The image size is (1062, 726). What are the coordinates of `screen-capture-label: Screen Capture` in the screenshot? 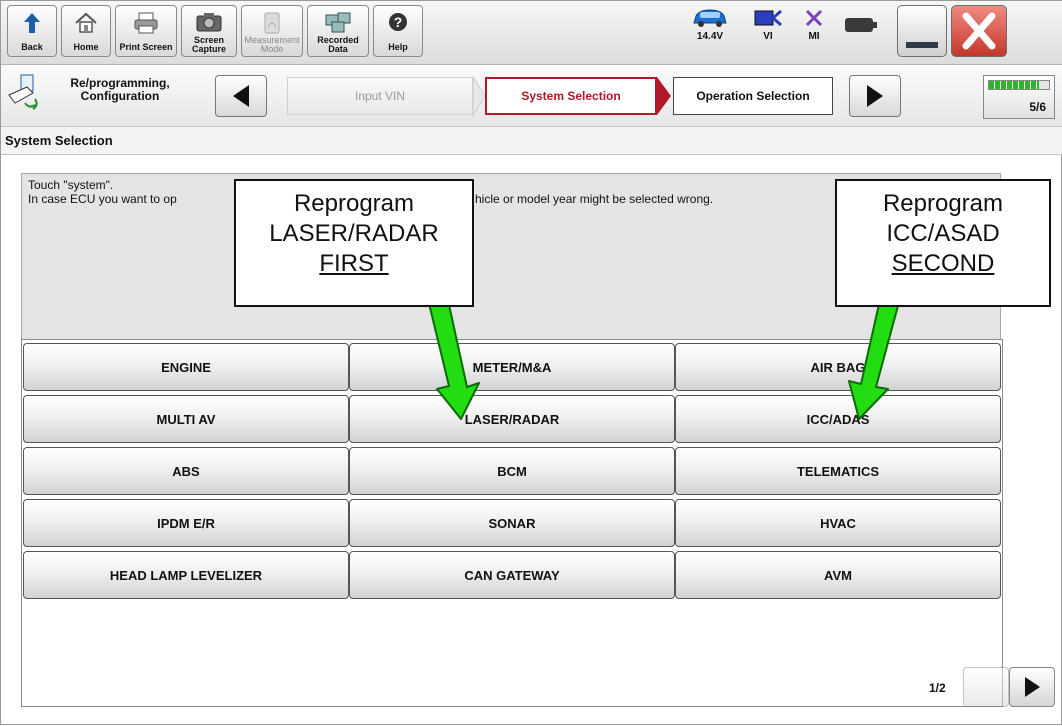 It's located at (208, 44).